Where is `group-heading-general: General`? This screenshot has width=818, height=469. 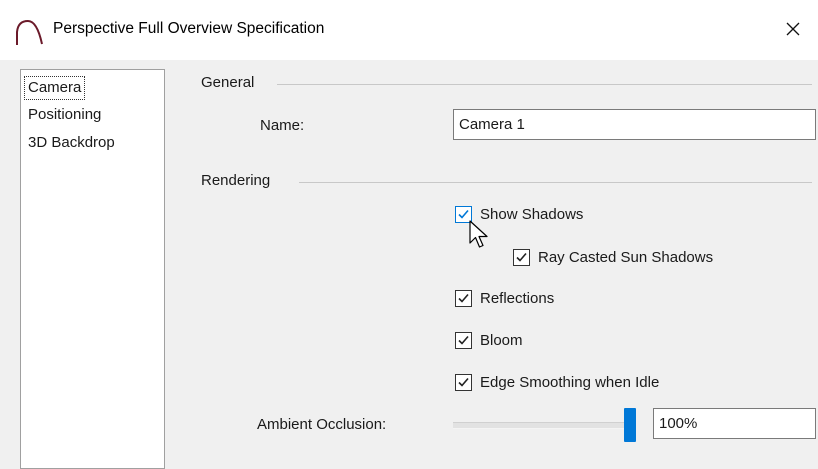 group-heading-general: General is located at coordinates (228, 82).